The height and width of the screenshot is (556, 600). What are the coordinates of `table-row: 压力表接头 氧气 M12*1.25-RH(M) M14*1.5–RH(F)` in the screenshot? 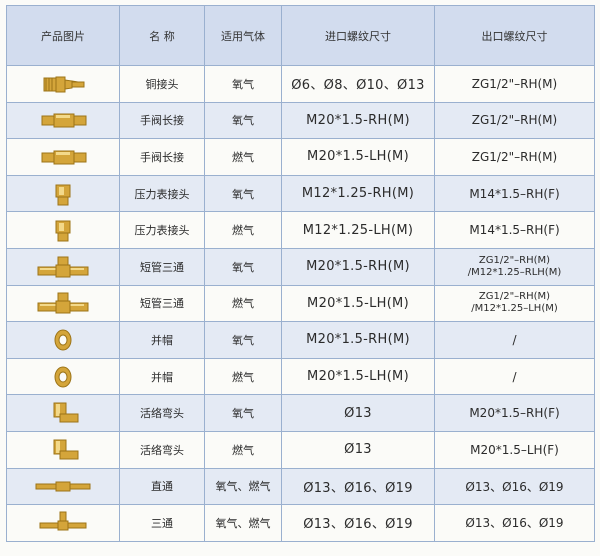 It's located at (300, 193).